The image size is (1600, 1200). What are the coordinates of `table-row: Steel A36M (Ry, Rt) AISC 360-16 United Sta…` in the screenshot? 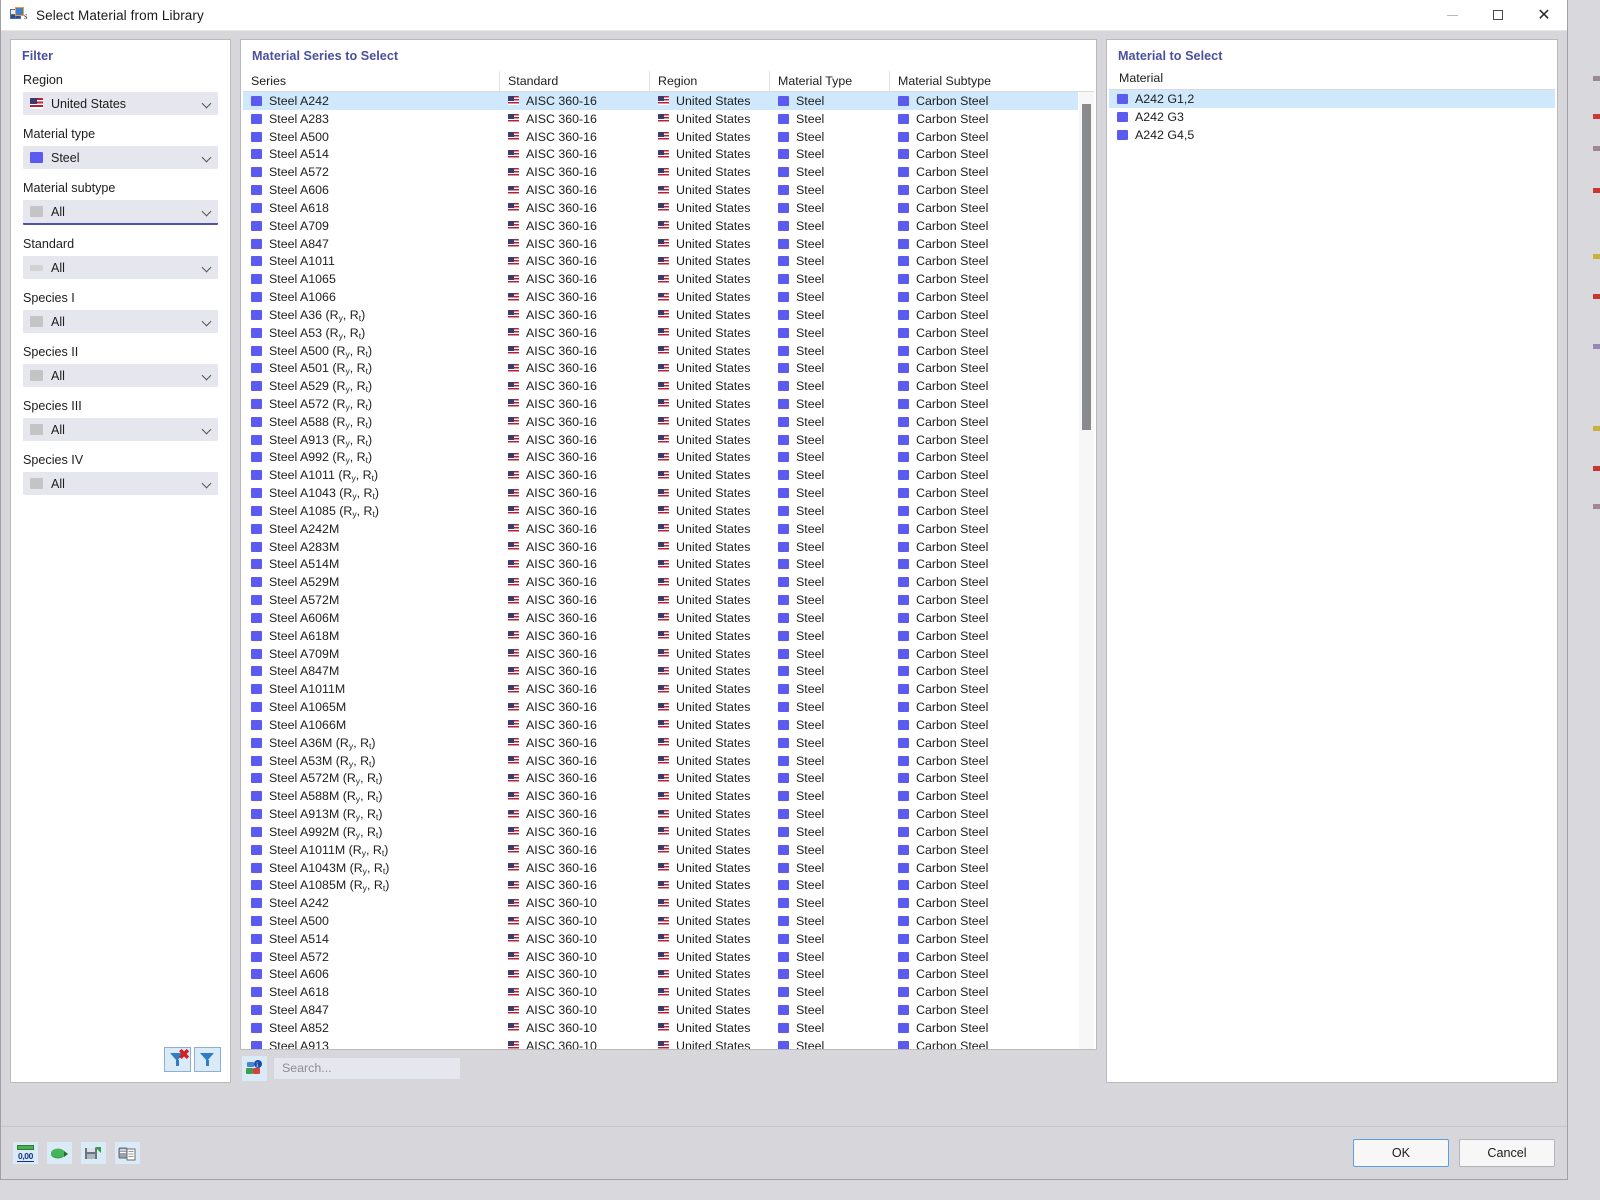 It's located at (660, 743).